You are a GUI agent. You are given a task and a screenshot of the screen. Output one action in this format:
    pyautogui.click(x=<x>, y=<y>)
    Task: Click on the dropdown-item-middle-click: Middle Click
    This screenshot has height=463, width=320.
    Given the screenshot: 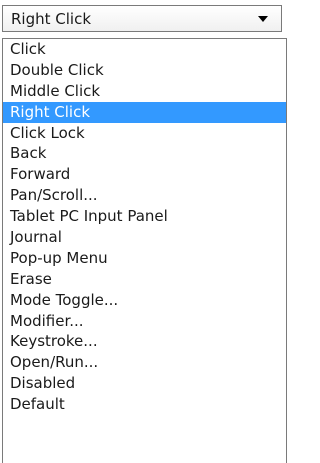 What is the action you would take?
    pyautogui.click(x=144, y=91)
    